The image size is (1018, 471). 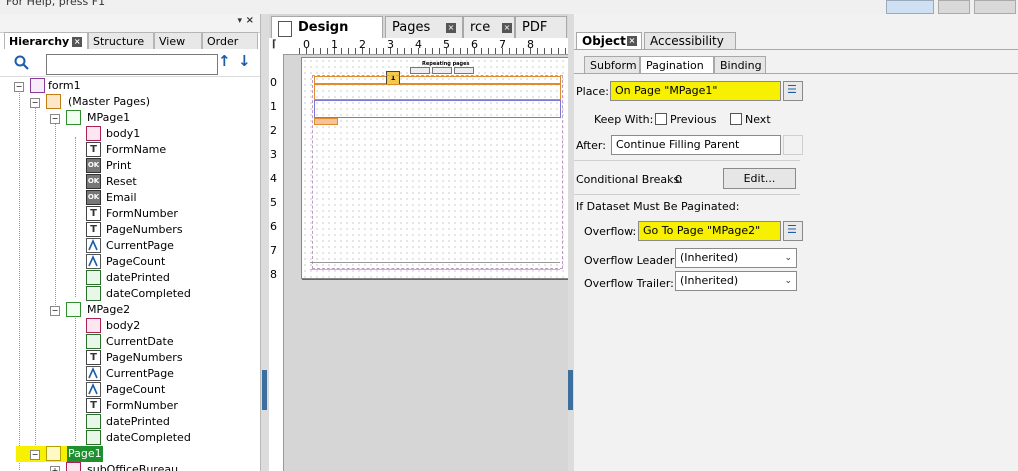 I want to click on restore-button, so click(x=954, y=7).